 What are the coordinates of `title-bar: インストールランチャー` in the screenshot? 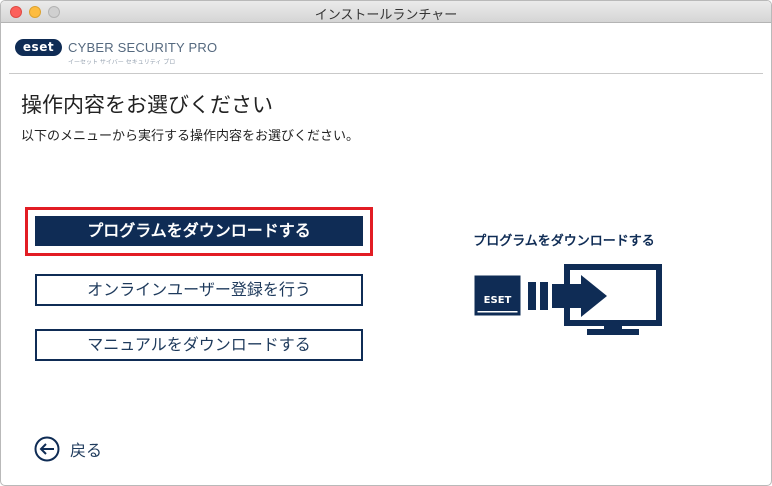 It's located at (386, 12).